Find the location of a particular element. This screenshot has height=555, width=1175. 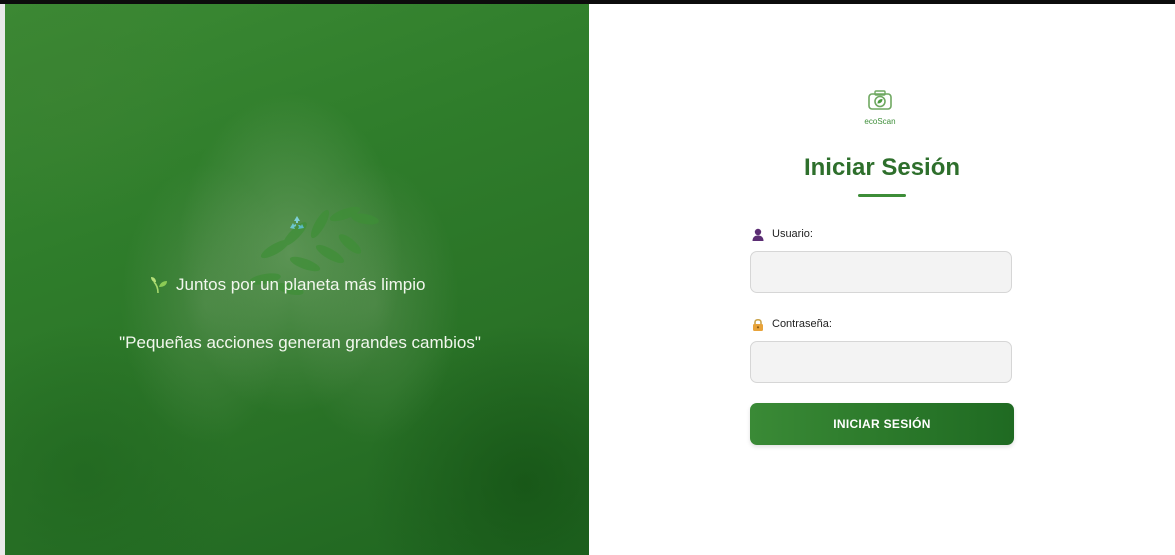

camera-leaf-icon is located at coordinates (880, 100).